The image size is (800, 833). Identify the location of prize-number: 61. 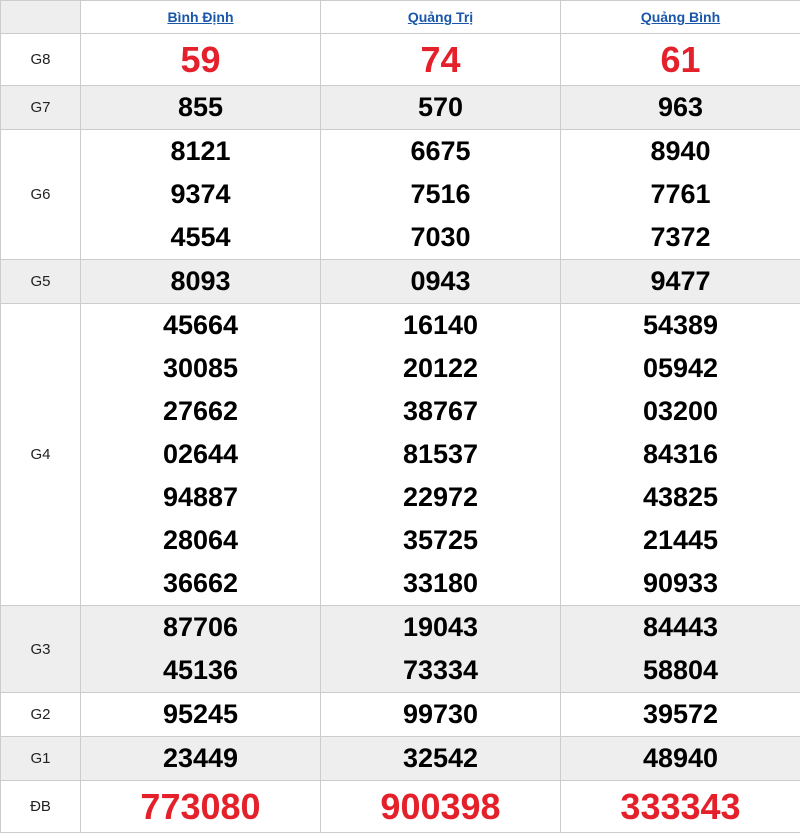
(680, 59).